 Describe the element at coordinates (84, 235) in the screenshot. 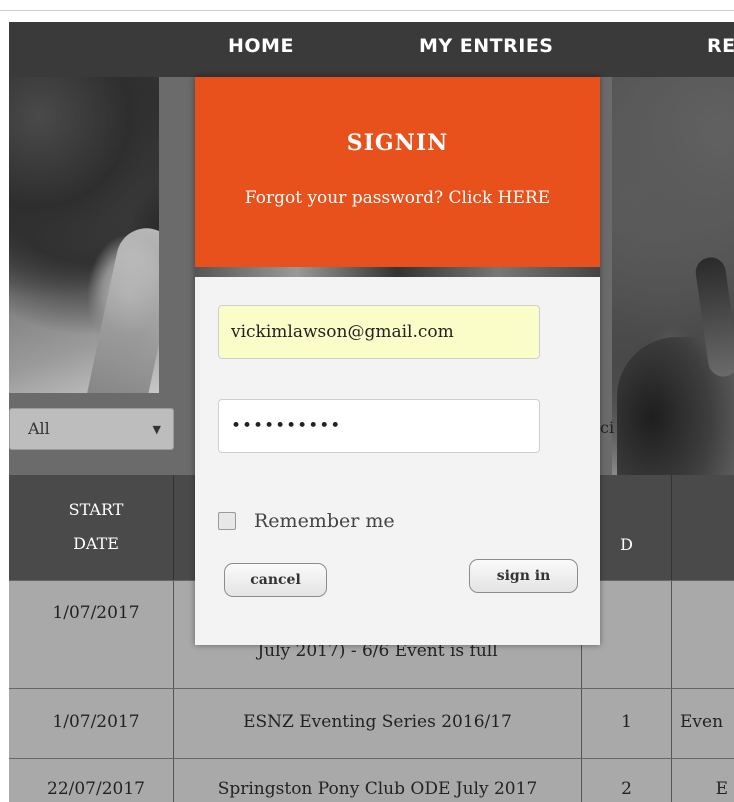

I see `hero-image-left` at that location.